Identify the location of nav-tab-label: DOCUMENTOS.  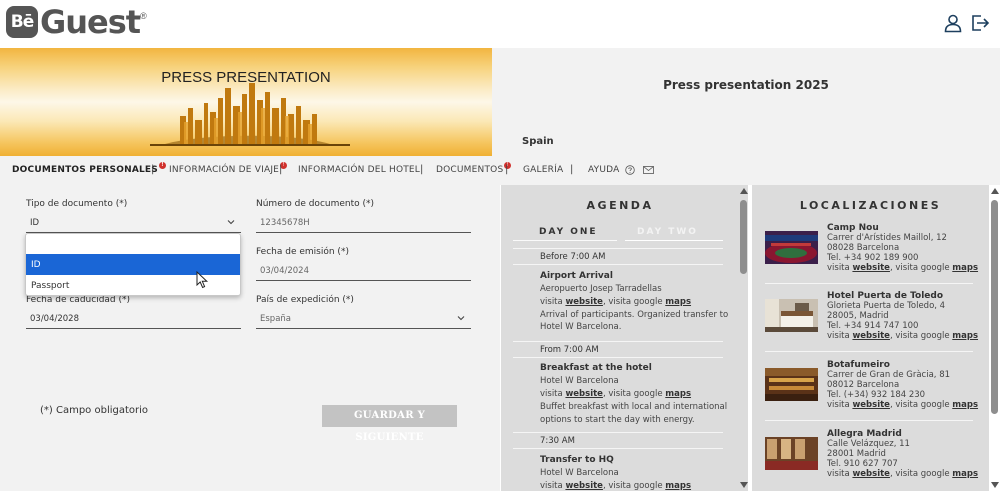
(470, 170).